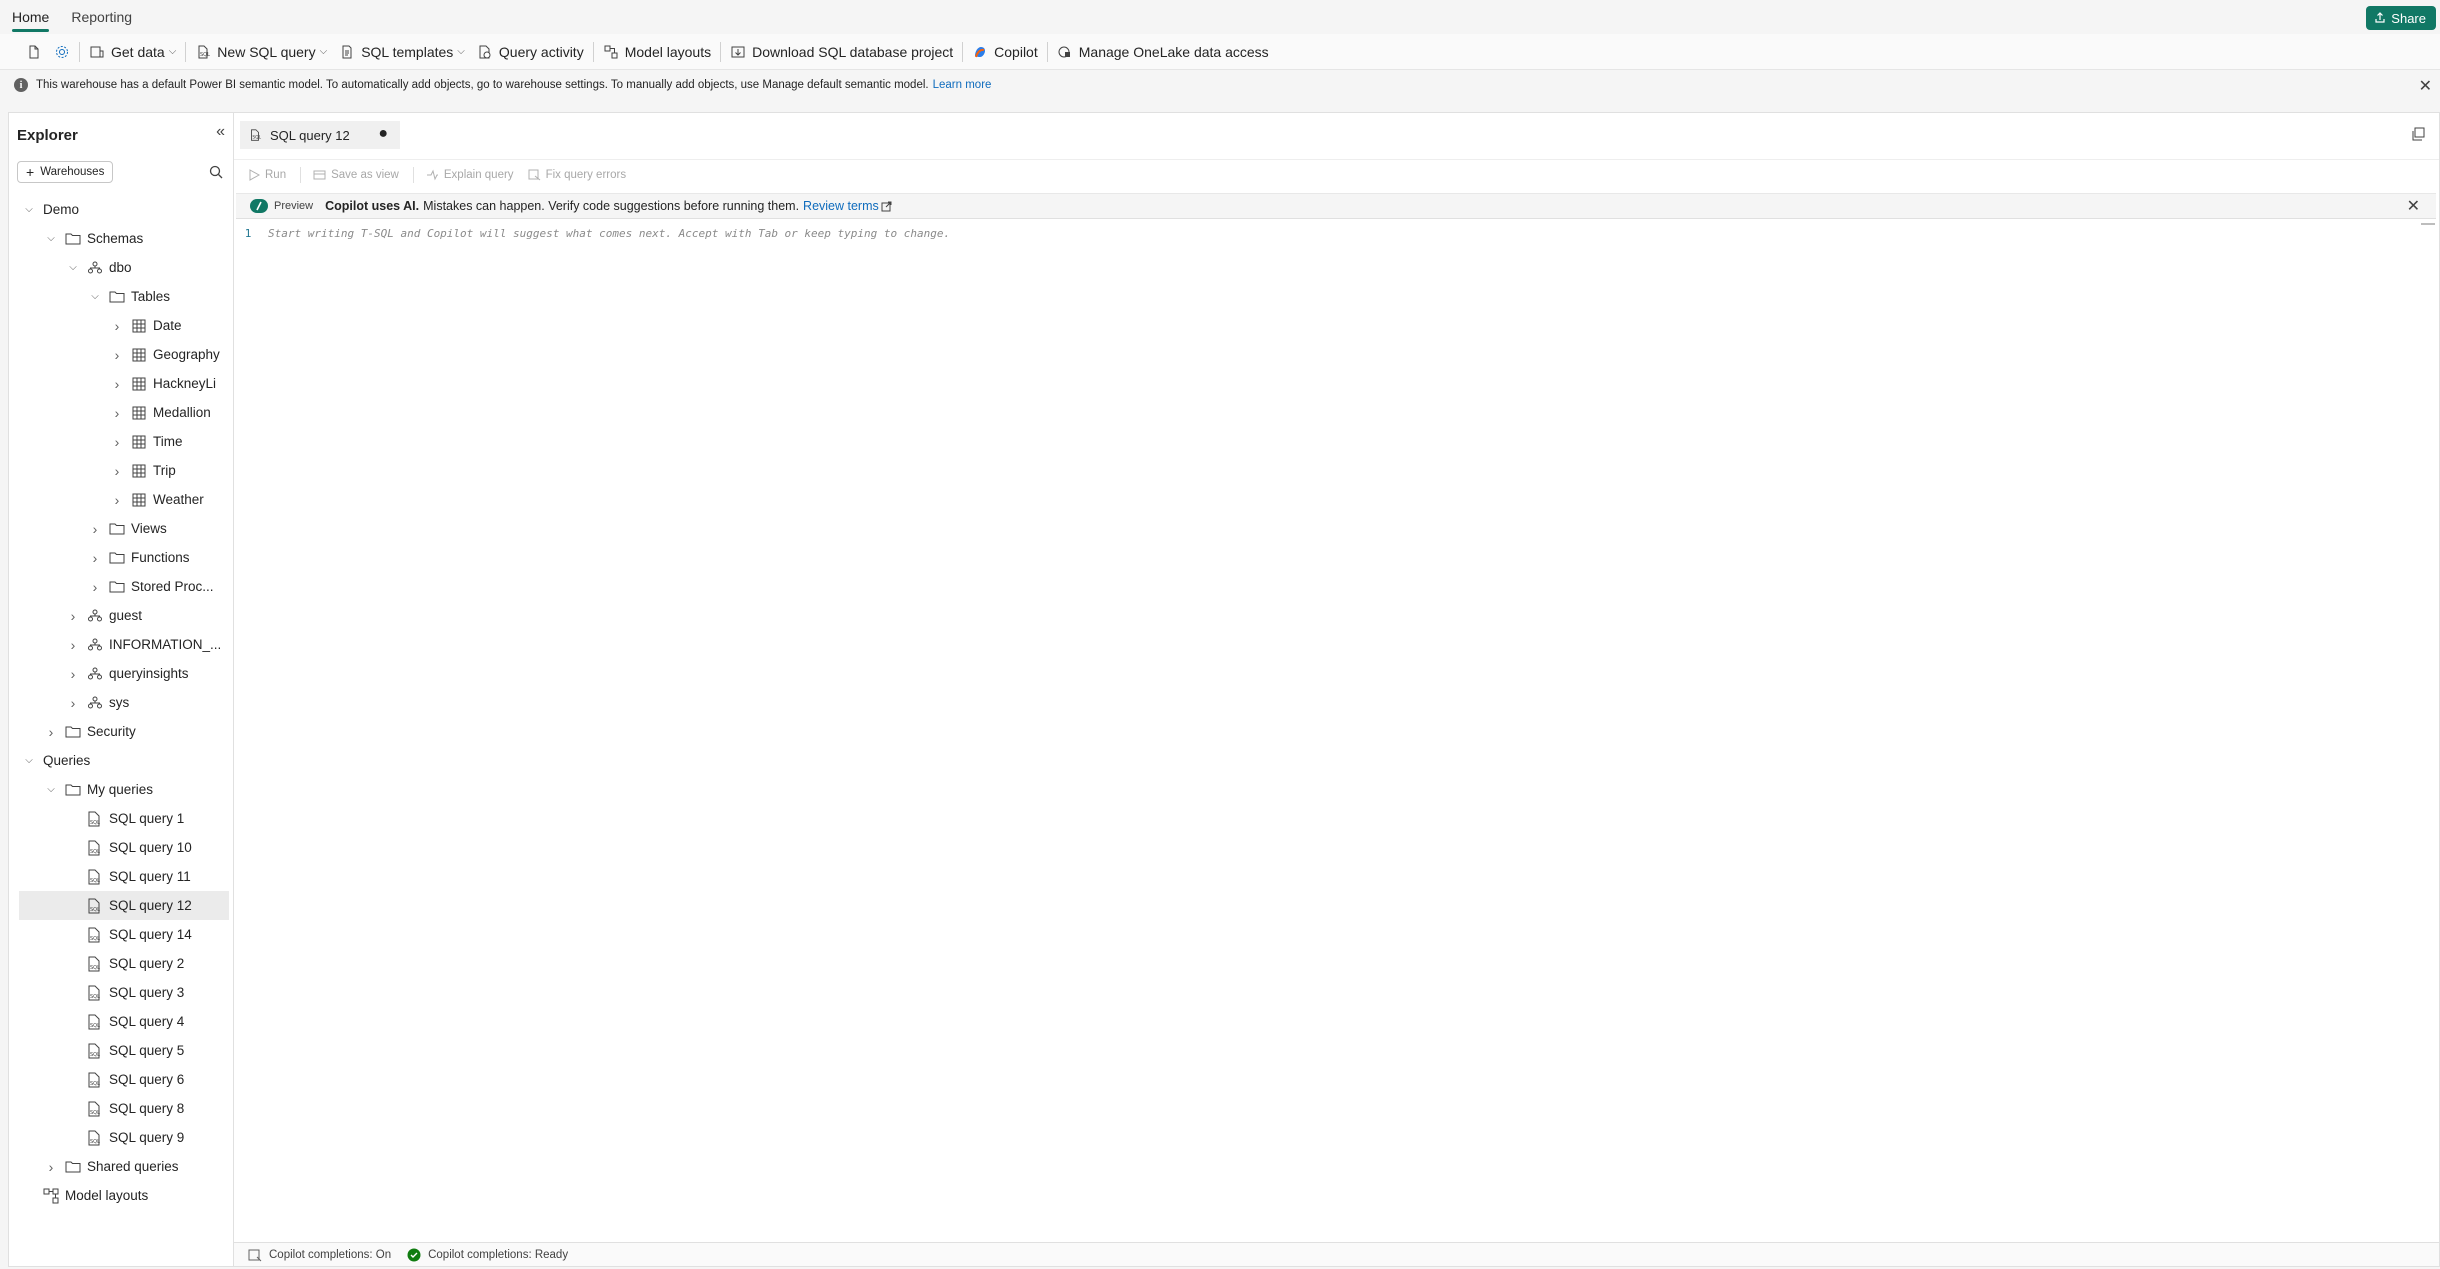 The height and width of the screenshot is (1269, 2440). What do you see at coordinates (121, 238) in the screenshot?
I see `tree-item-schemas: ⌵ Schemas` at bounding box center [121, 238].